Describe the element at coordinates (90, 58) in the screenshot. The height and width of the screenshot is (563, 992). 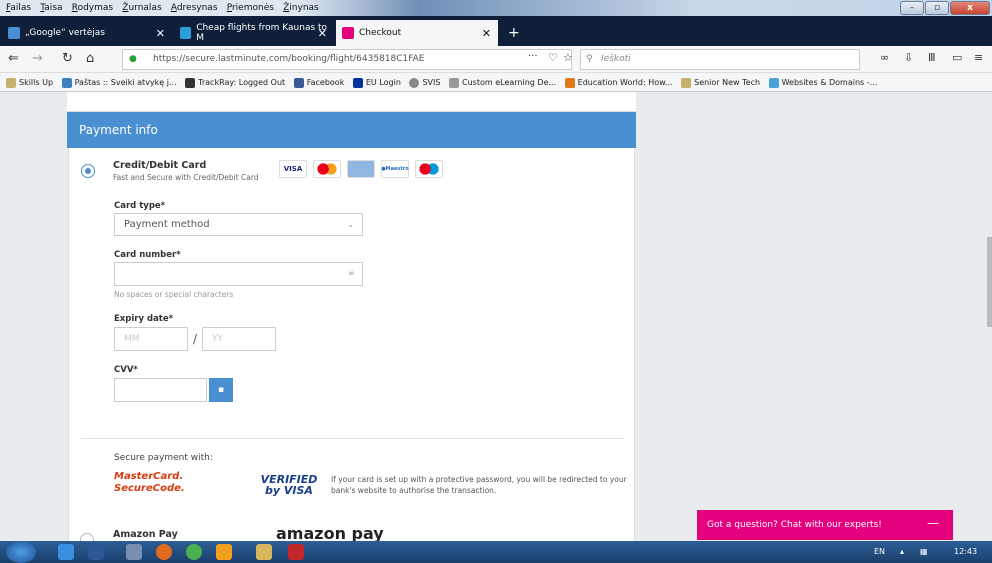
I see `home-icon: ⌂` at that location.